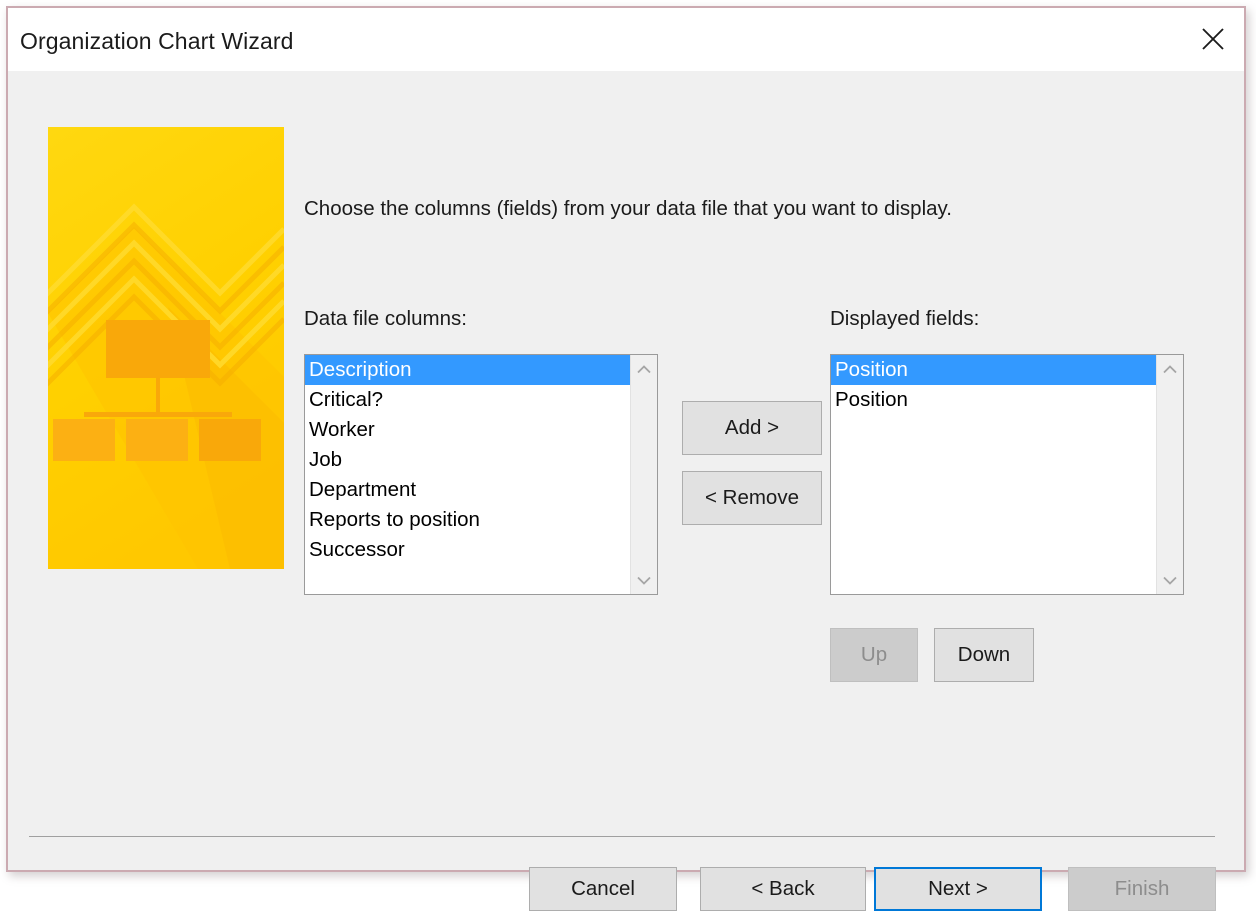 This screenshot has height=911, width=1256. Describe the element at coordinates (467, 400) in the screenshot. I see `list-item: Critical?` at that location.